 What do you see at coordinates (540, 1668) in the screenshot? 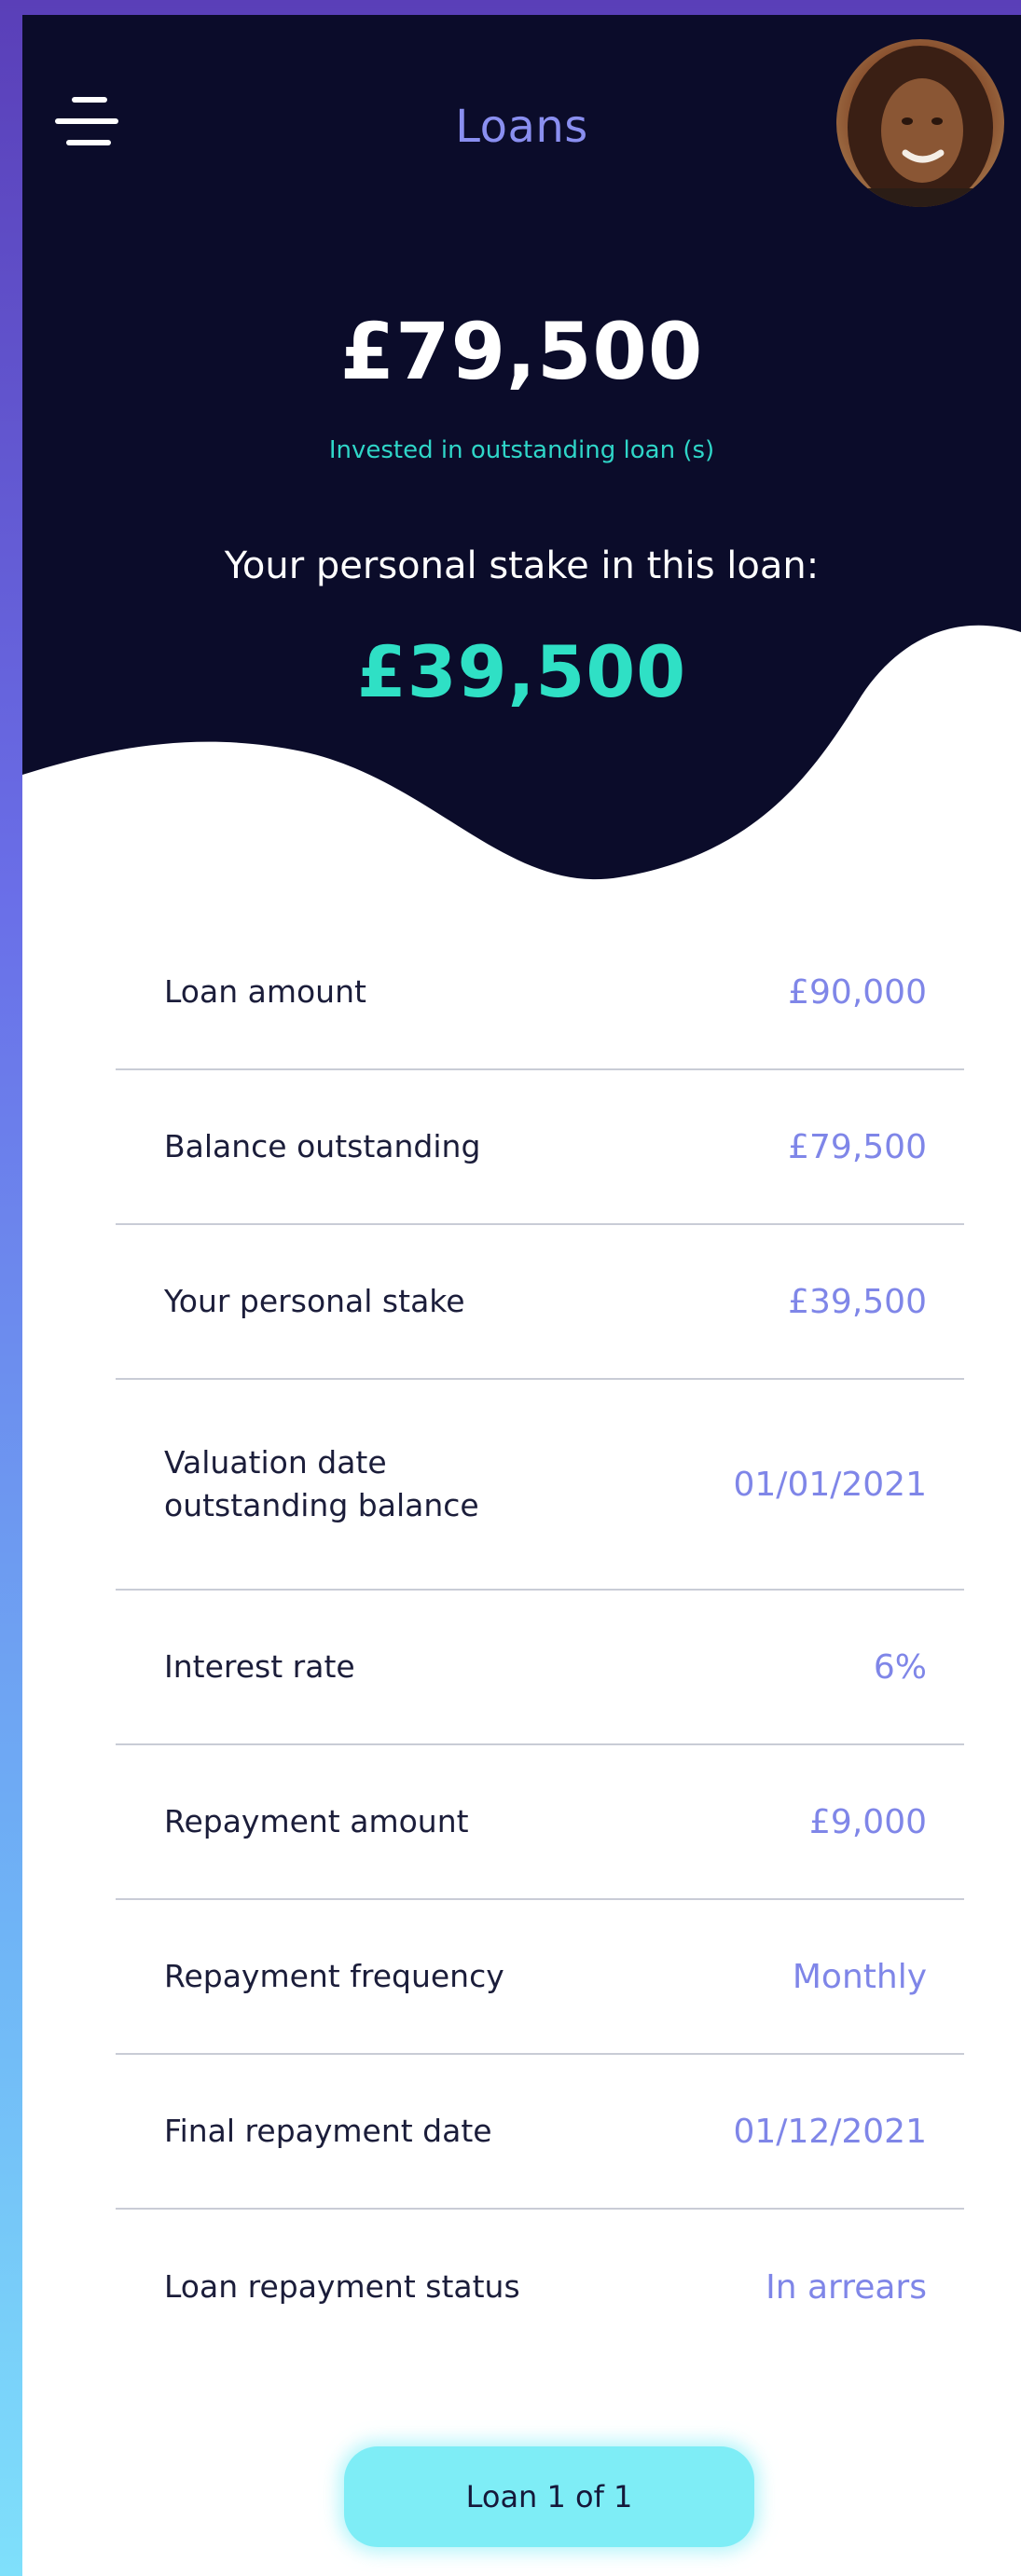
I see `detail-row-interest-rate: Interest rate 6%` at bounding box center [540, 1668].